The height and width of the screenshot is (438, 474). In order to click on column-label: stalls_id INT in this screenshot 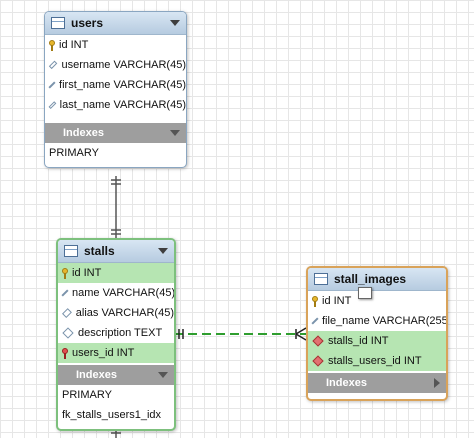, I will do `click(358, 341)`.